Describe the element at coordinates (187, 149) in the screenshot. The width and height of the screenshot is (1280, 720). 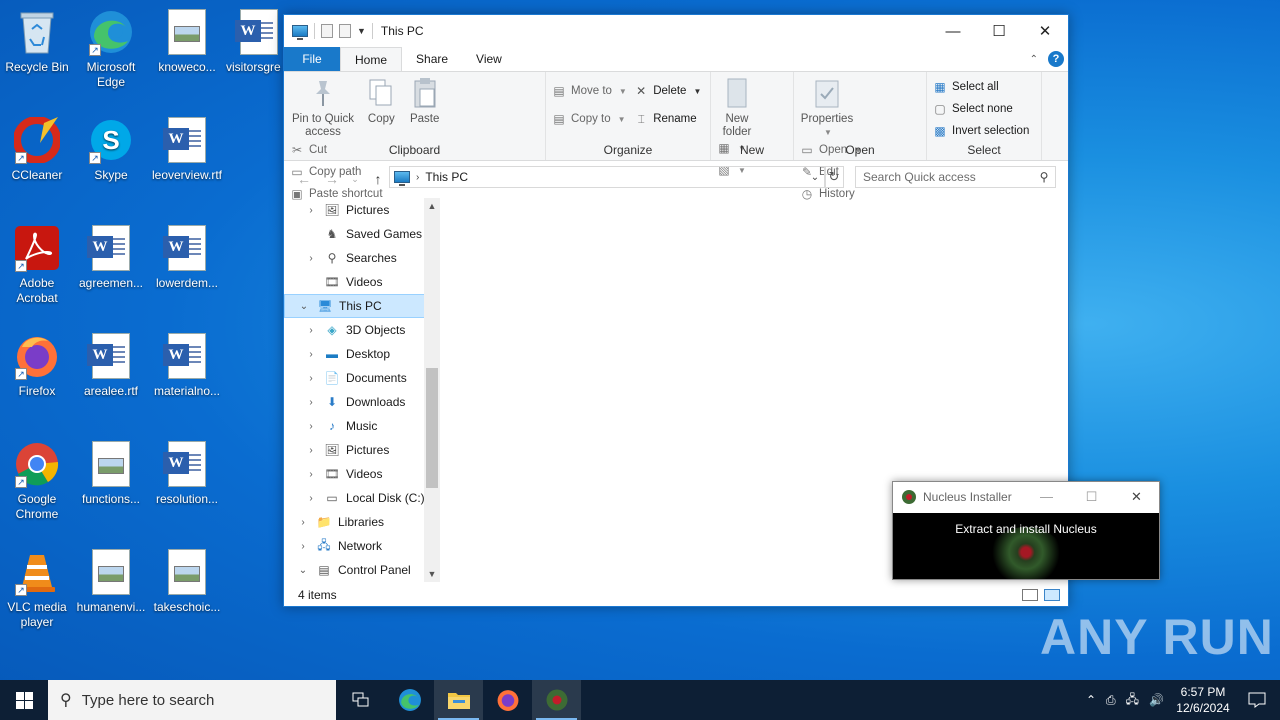
I see `desktop-icon-leoverview: W leoverview.rtf` at that location.